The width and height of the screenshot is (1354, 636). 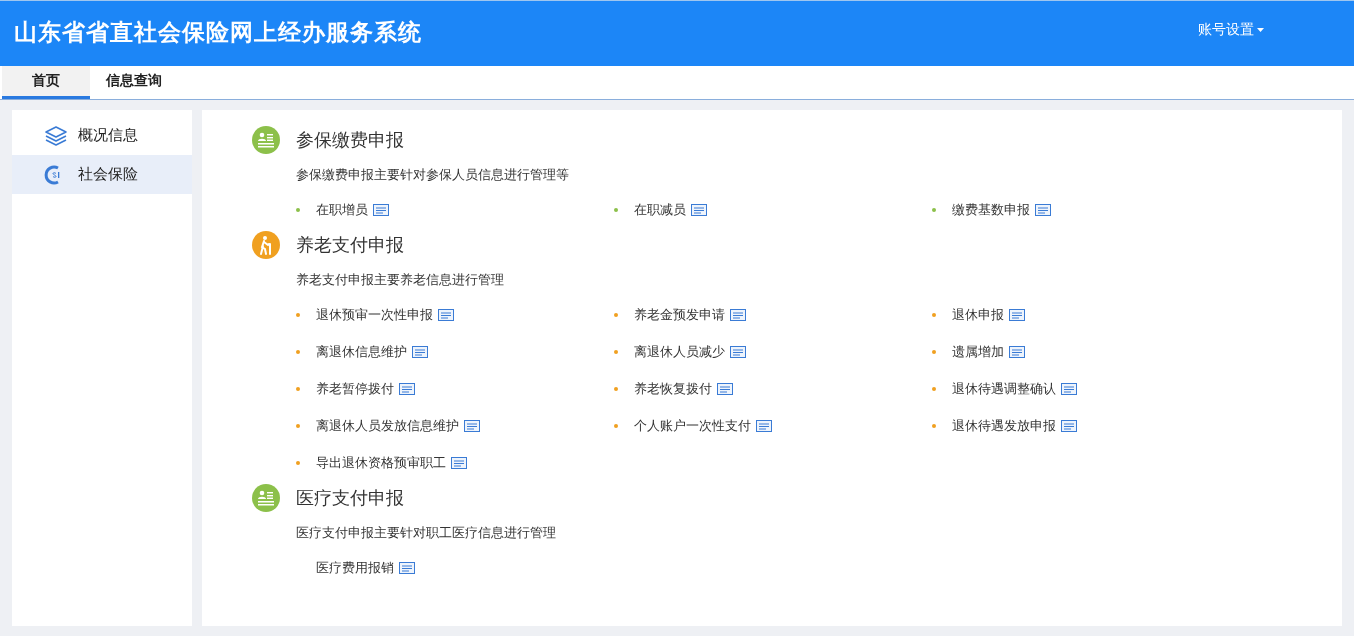 I want to click on layers-icon, so click(x=56, y=135).